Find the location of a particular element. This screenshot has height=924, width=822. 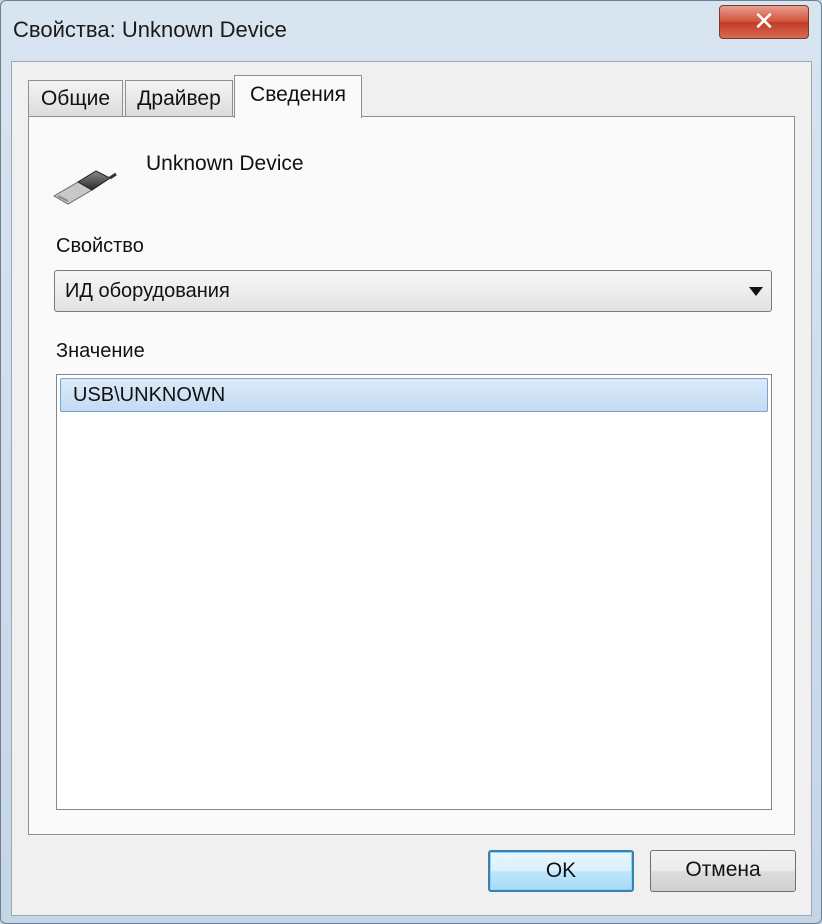

tab-driver: Драйвер is located at coordinates (179, 98).